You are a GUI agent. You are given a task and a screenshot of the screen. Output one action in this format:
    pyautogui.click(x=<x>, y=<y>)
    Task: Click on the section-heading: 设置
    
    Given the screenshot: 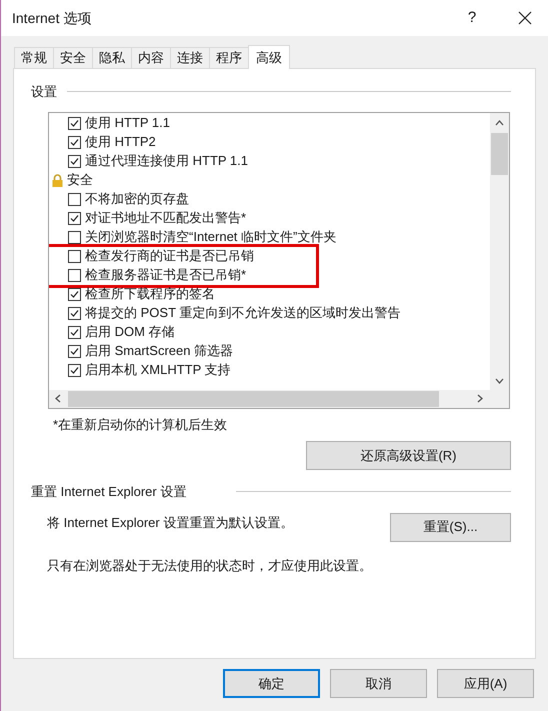 What is the action you would take?
    pyautogui.click(x=44, y=92)
    